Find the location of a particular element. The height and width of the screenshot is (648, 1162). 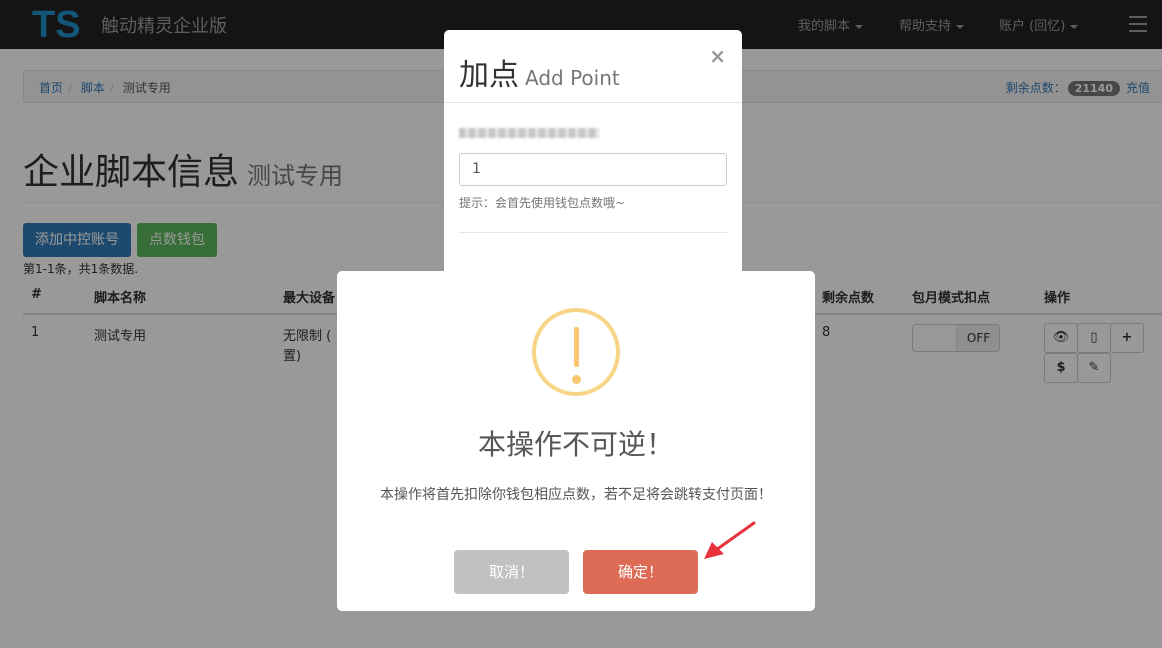

annotation-arrow-icon is located at coordinates (730, 540).